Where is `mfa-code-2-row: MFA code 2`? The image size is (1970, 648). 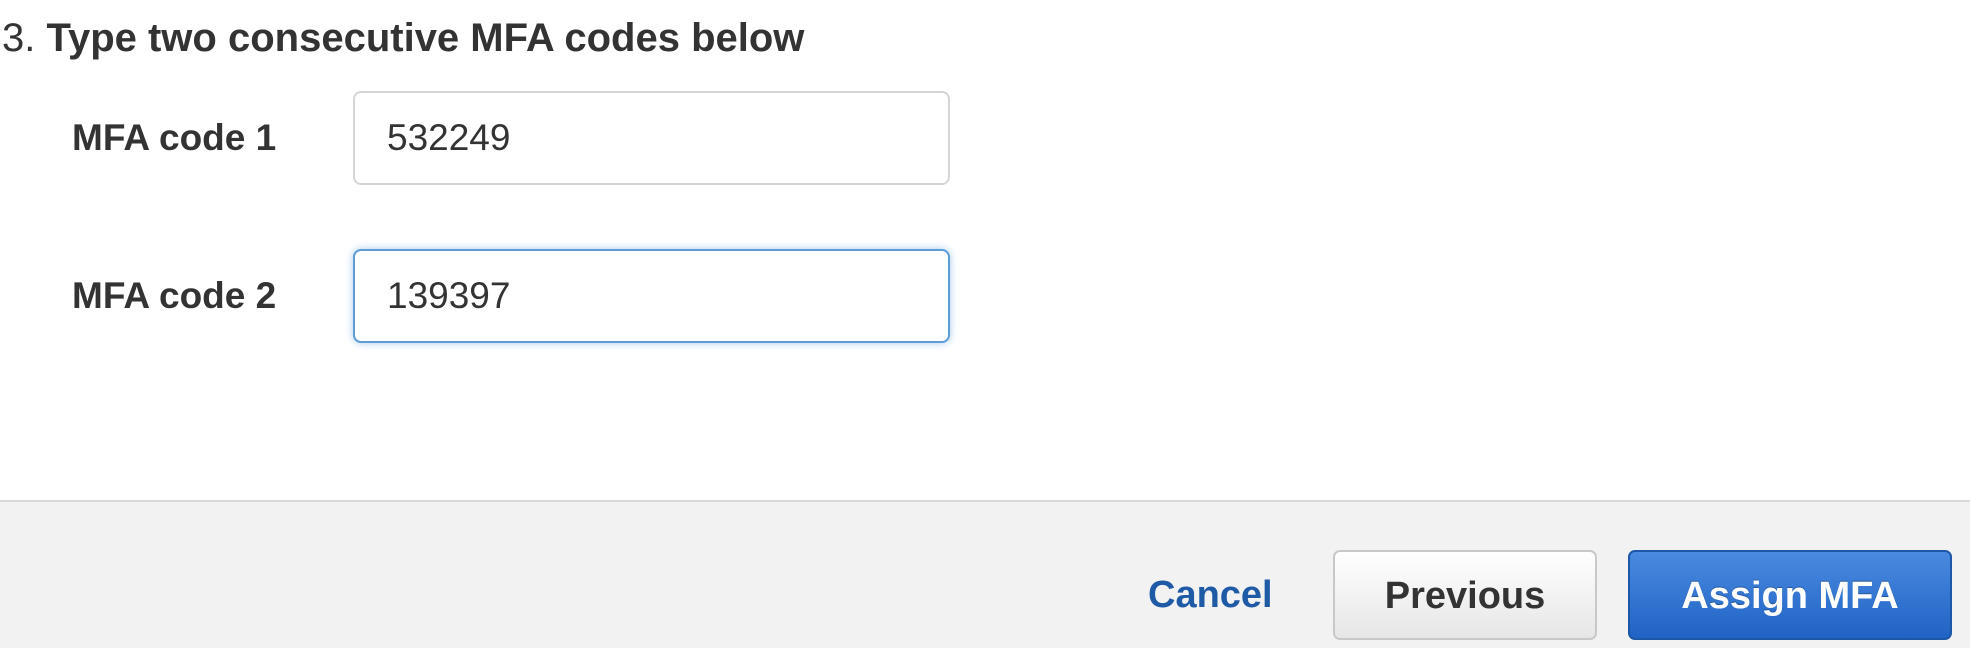
mfa-code-2-row: MFA code 2 is located at coordinates (985, 296).